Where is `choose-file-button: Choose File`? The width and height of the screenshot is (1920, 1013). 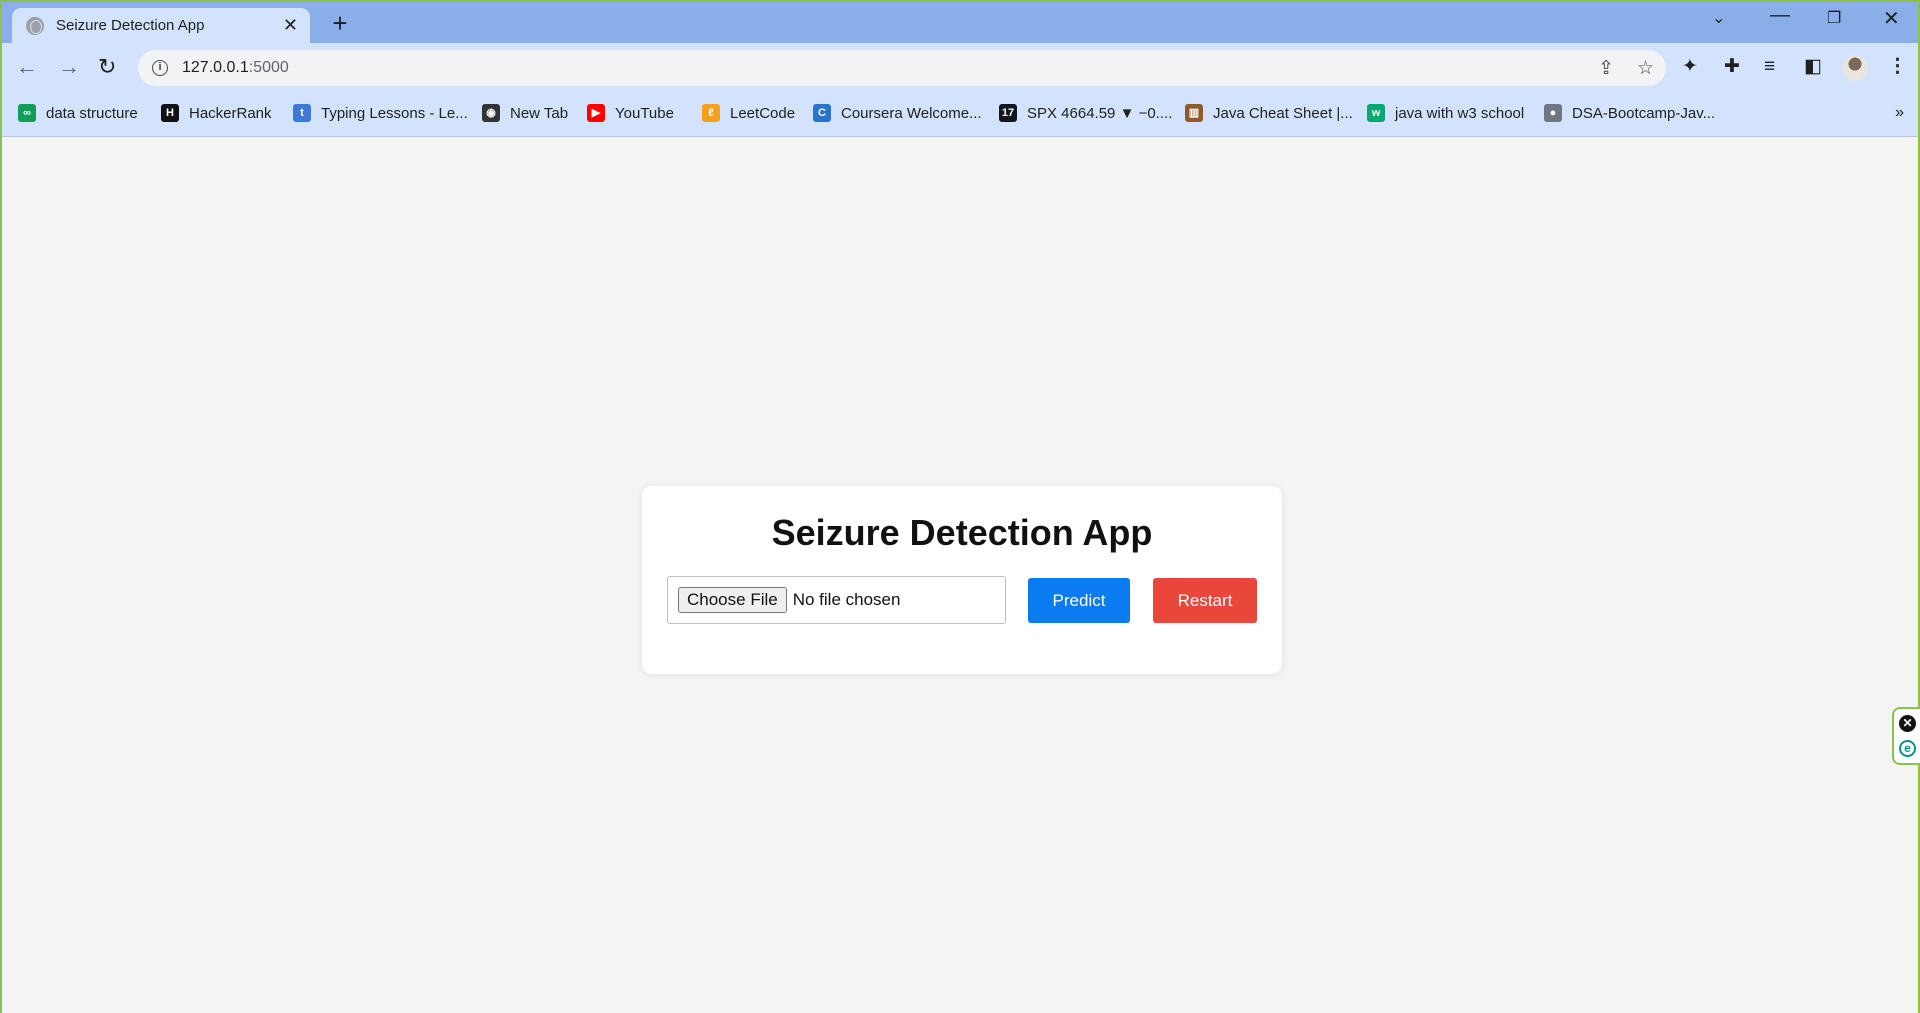 choose-file-button: Choose File is located at coordinates (732, 600).